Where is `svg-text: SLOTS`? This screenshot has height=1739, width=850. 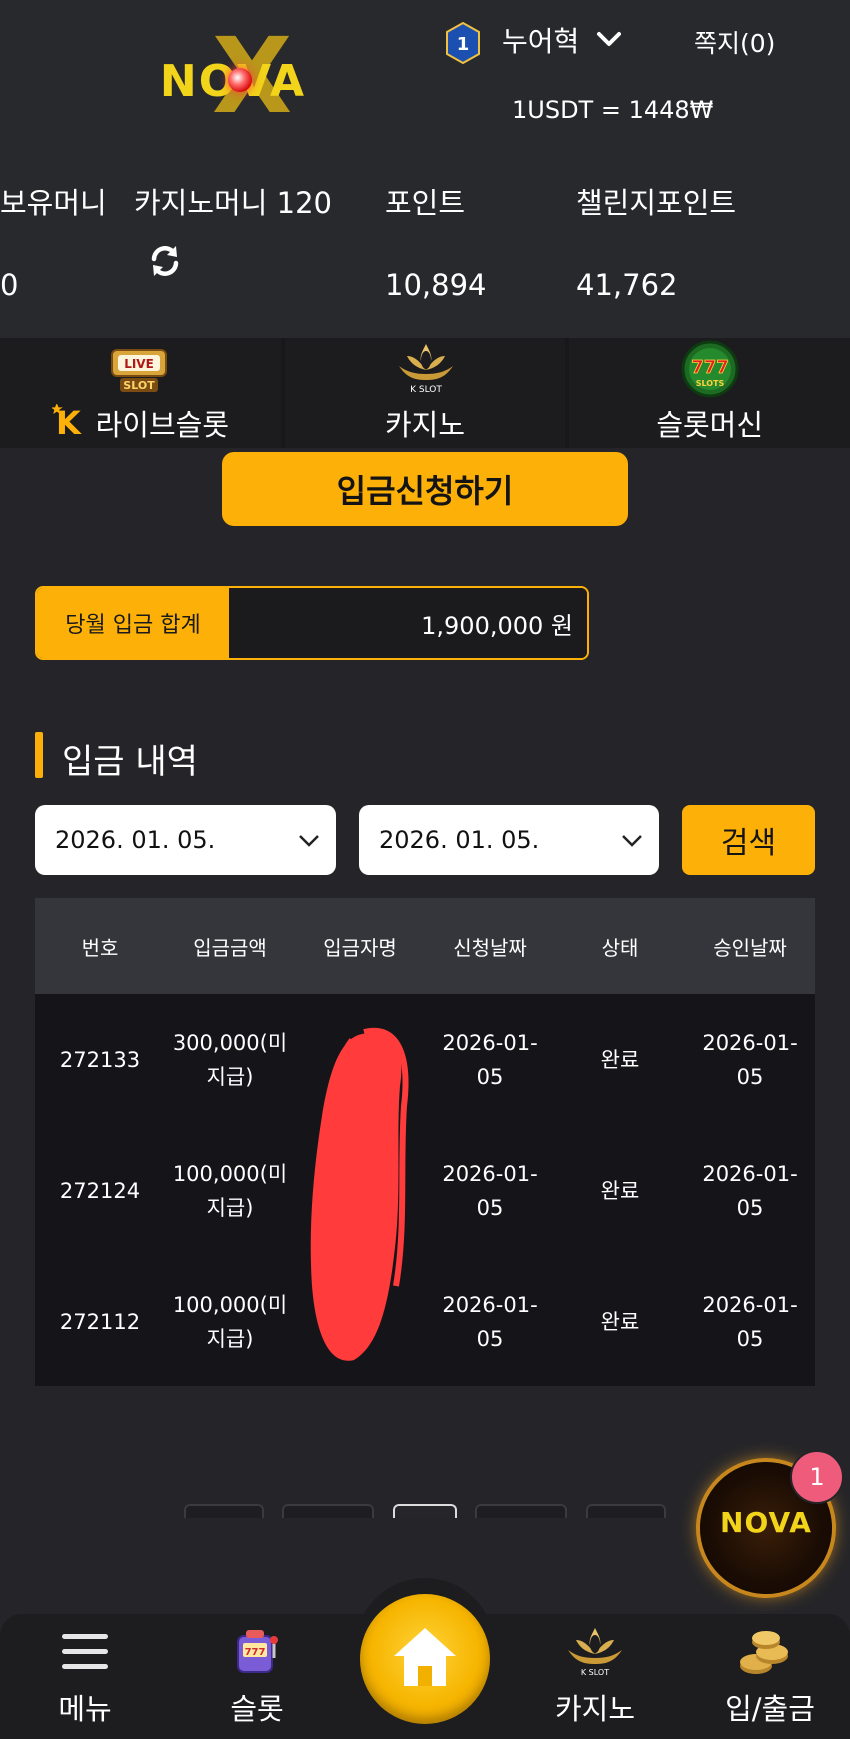
svg-text: SLOTS is located at coordinates (710, 383).